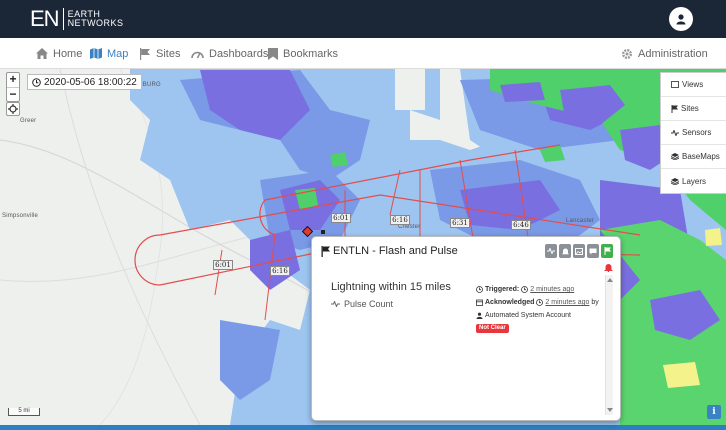  I want to click on popup-title: ENTLN - Flash and Pulse, so click(389, 251).